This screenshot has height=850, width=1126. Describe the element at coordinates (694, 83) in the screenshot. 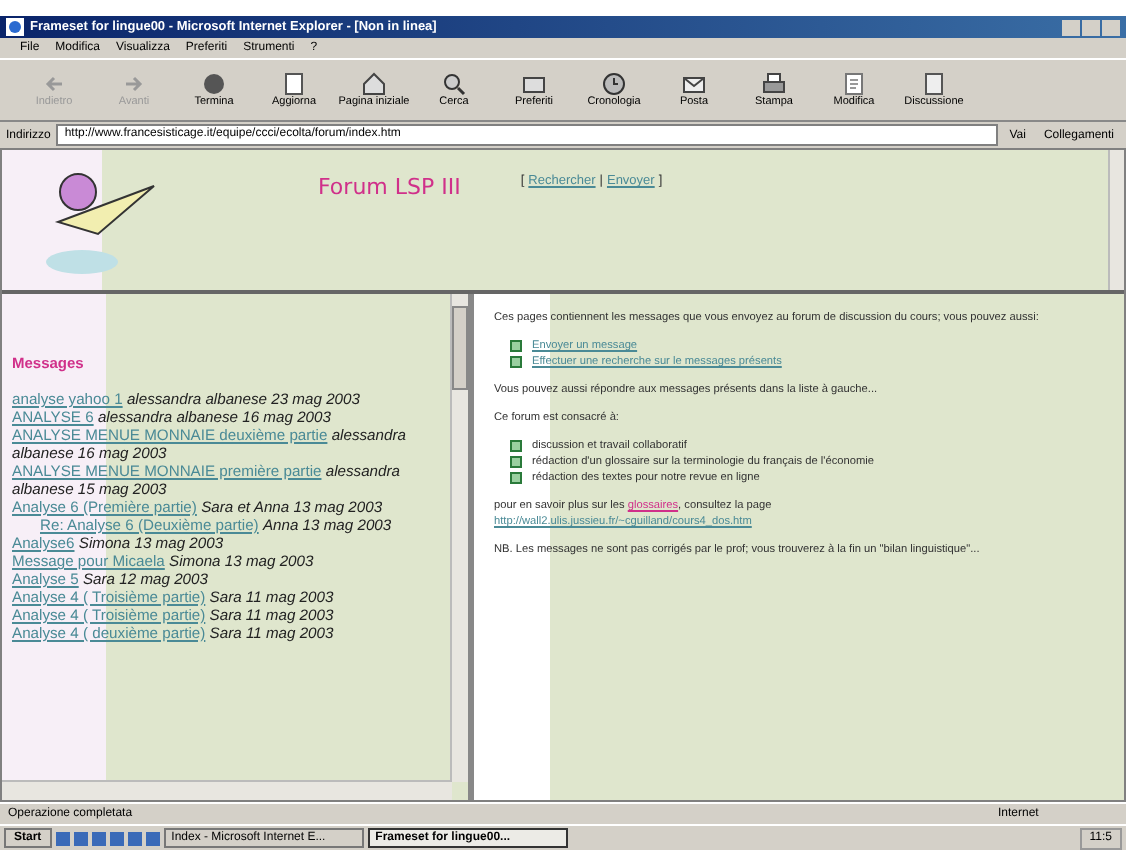

I see `envelope-icon` at that location.